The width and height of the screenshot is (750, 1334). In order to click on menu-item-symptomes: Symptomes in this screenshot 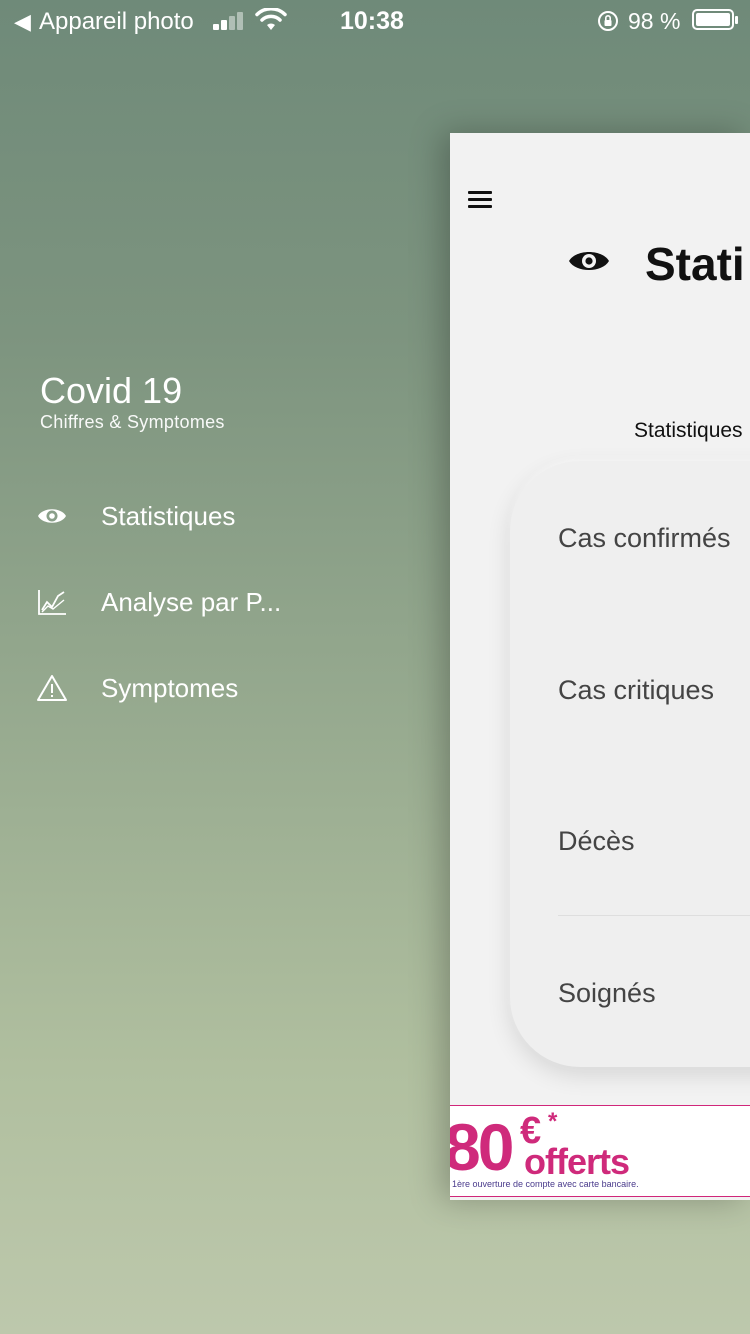, I will do `click(201, 688)`.